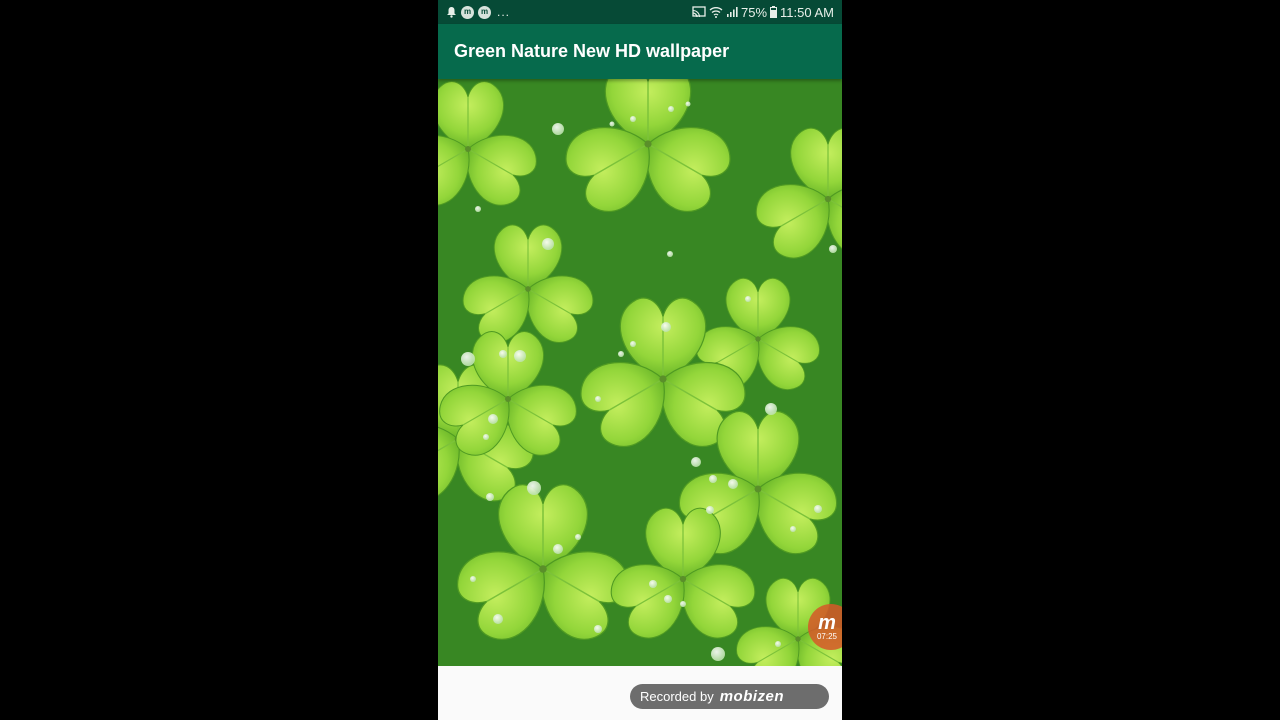  I want to click on recorded-by-watermark: Recorded by mobizen, so click(729, 696).